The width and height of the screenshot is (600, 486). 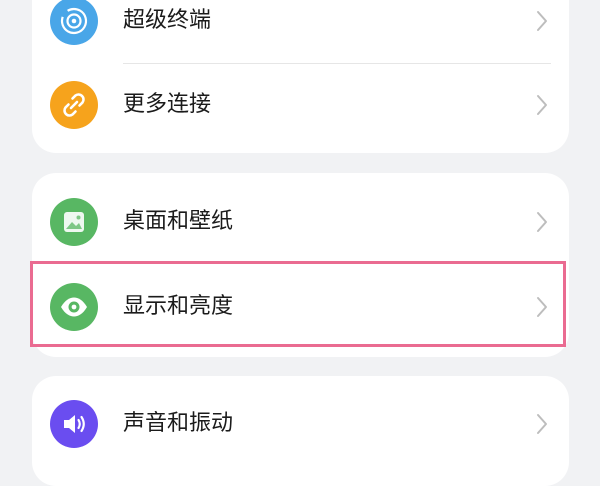 What do you see at coordinates (300, 105) in the screenshot?
I see `settings-item-more-connections: 更多连接` at bounding box center [300, 105].